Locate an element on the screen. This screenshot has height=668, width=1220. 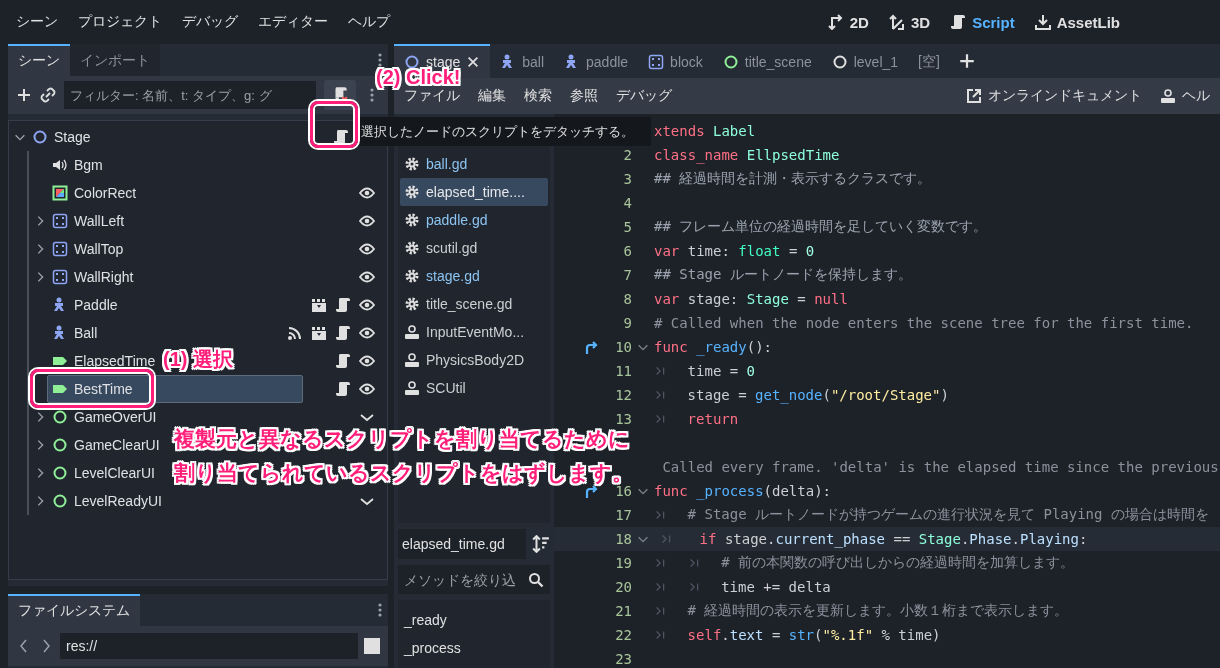
search-icon is located at coordinates (536, 579).